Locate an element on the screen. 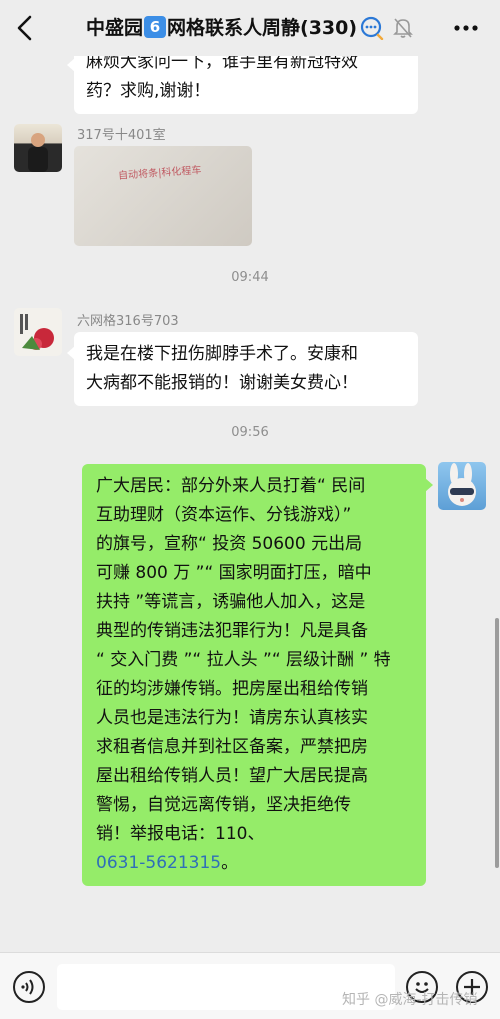 The height and width of the screenshot is (1019, 500). watermark: 知乎 @威海-打击传销 is located at coordinates (410, 1000).